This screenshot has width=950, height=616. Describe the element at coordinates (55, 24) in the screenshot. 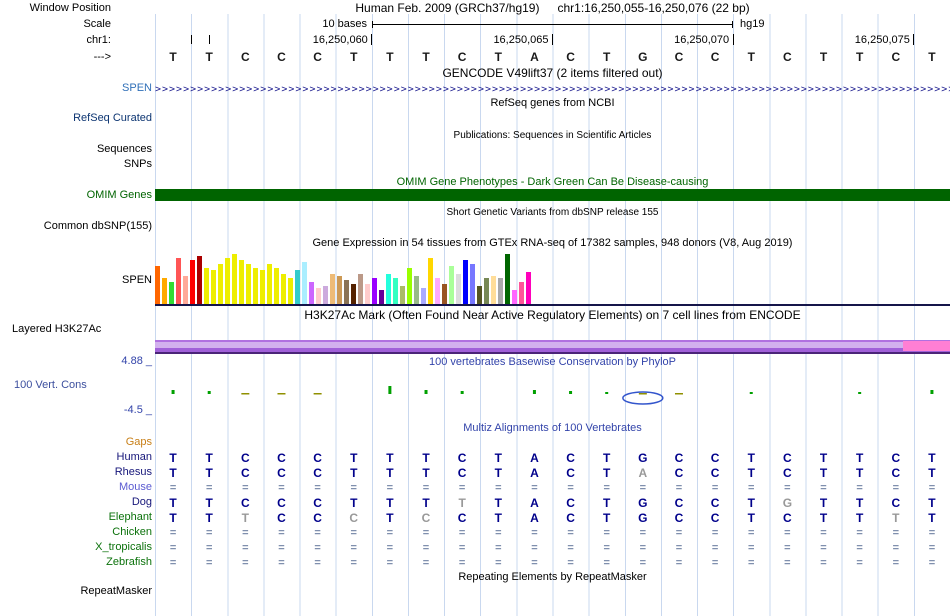

I see `label-scale: Scale` at that location.